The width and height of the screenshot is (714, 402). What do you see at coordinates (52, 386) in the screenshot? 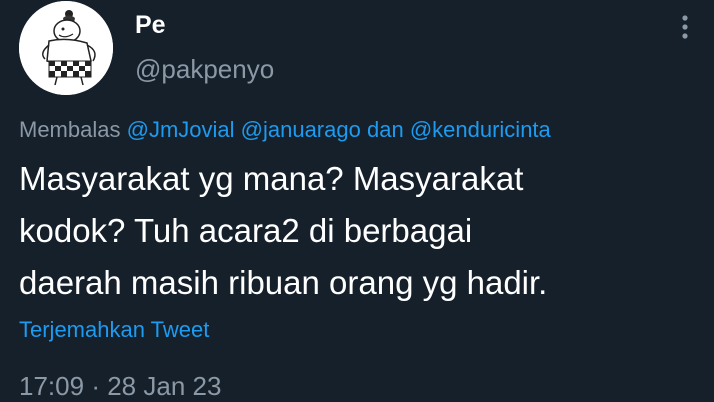
I see `tweet-time: 17:09` at bounding box center [52, 386].